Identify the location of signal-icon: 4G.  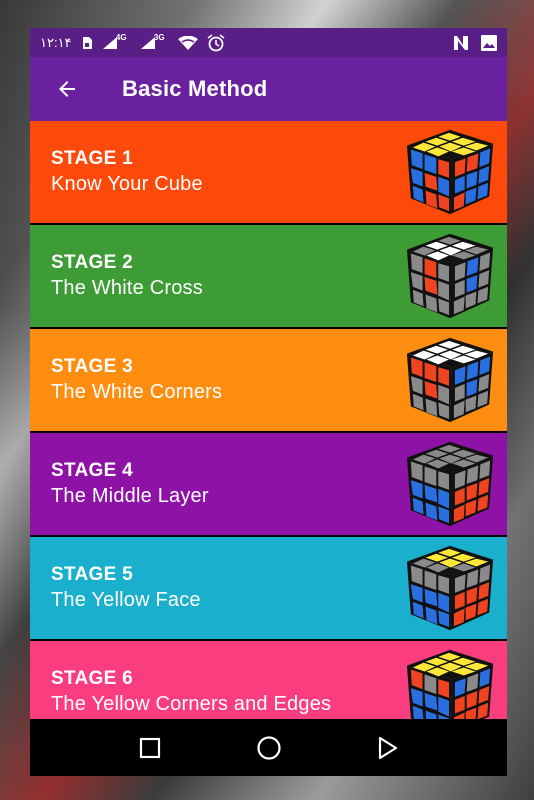
(114, 41).